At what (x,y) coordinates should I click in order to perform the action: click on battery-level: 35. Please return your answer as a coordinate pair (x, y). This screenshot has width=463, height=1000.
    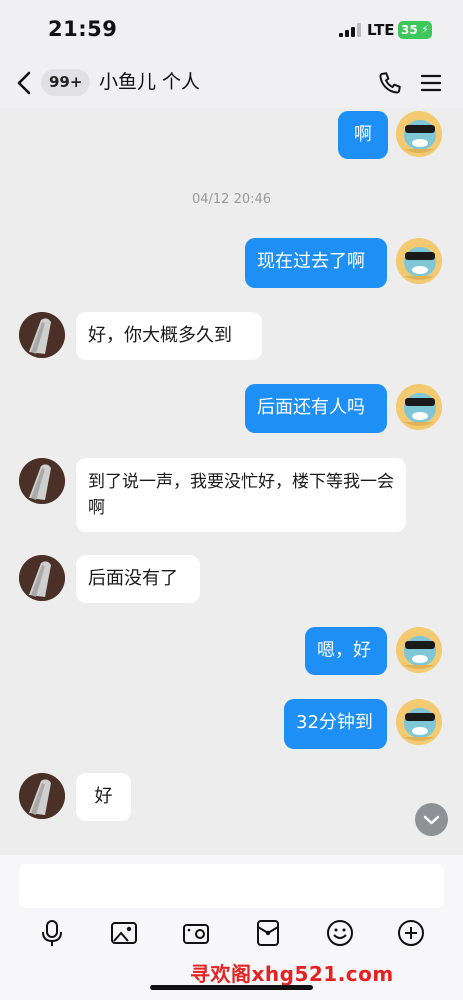
    Looking at the image, I should click on (409, 30).